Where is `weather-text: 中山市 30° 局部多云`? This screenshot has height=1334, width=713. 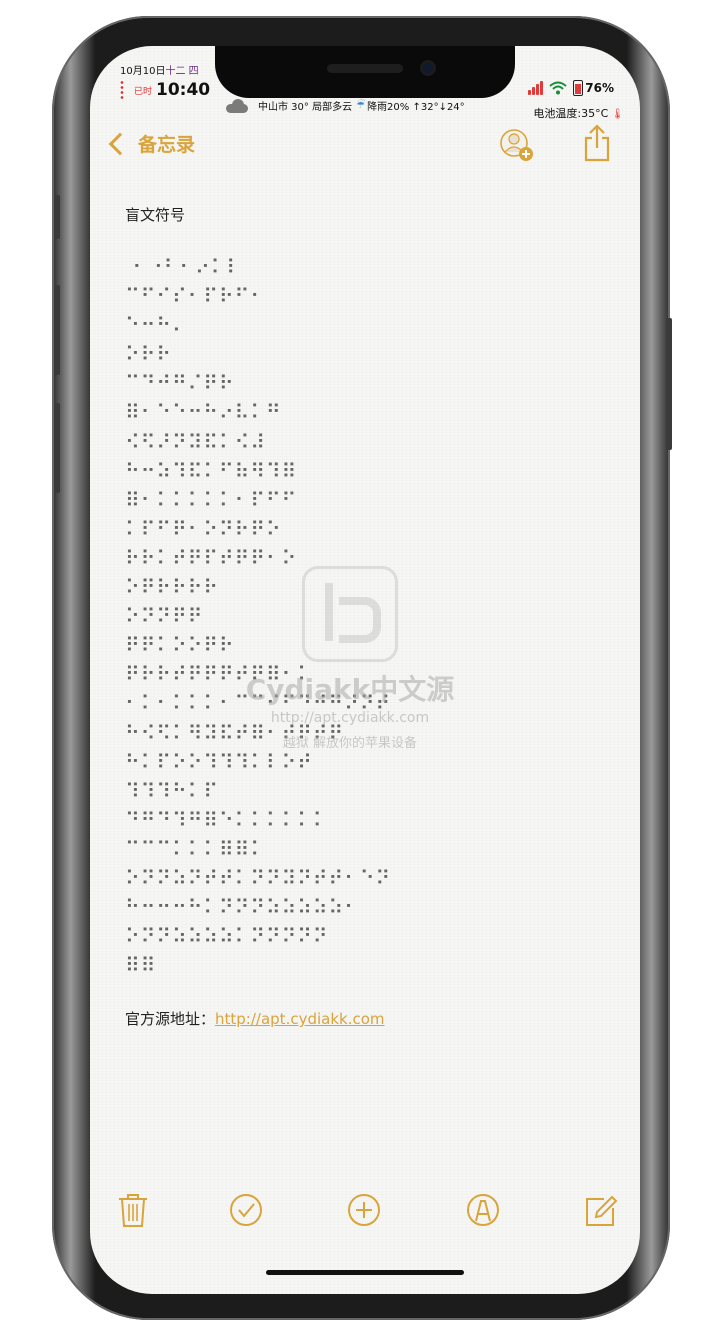 weather-text: 中山市 30° 局部多云 is located at coordinates (305, 107).